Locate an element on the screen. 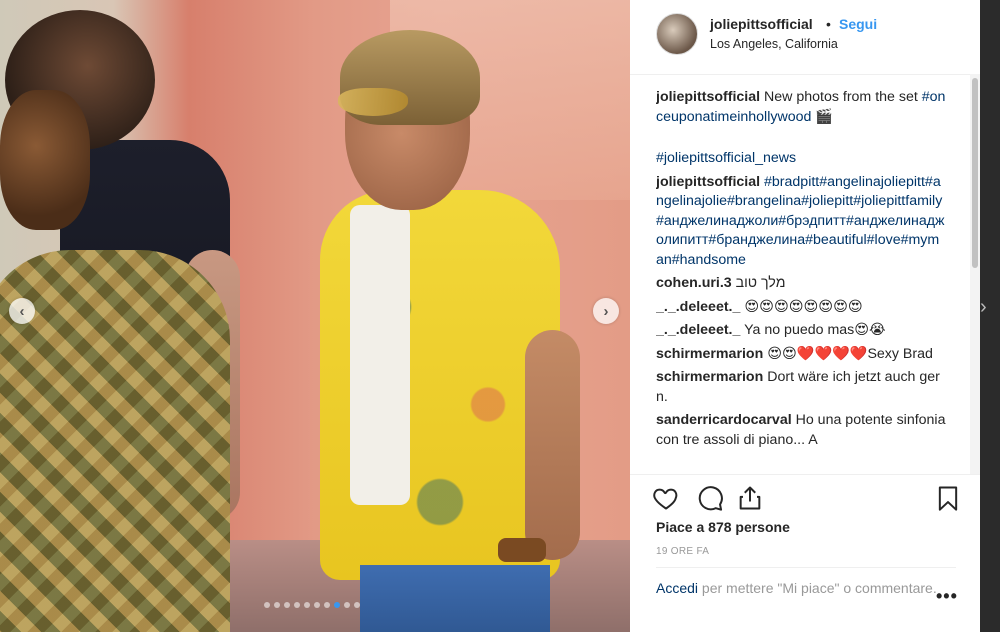  chevron-left-icon: ‹ is located at coordinates (22, 311).